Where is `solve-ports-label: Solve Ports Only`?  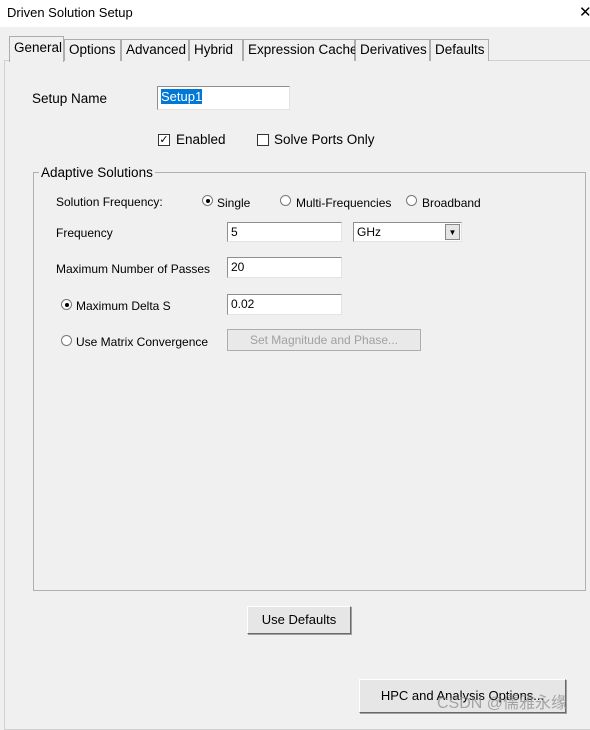
solve-ports-label: Solve Ports Only is located at coordinates (324, 139).